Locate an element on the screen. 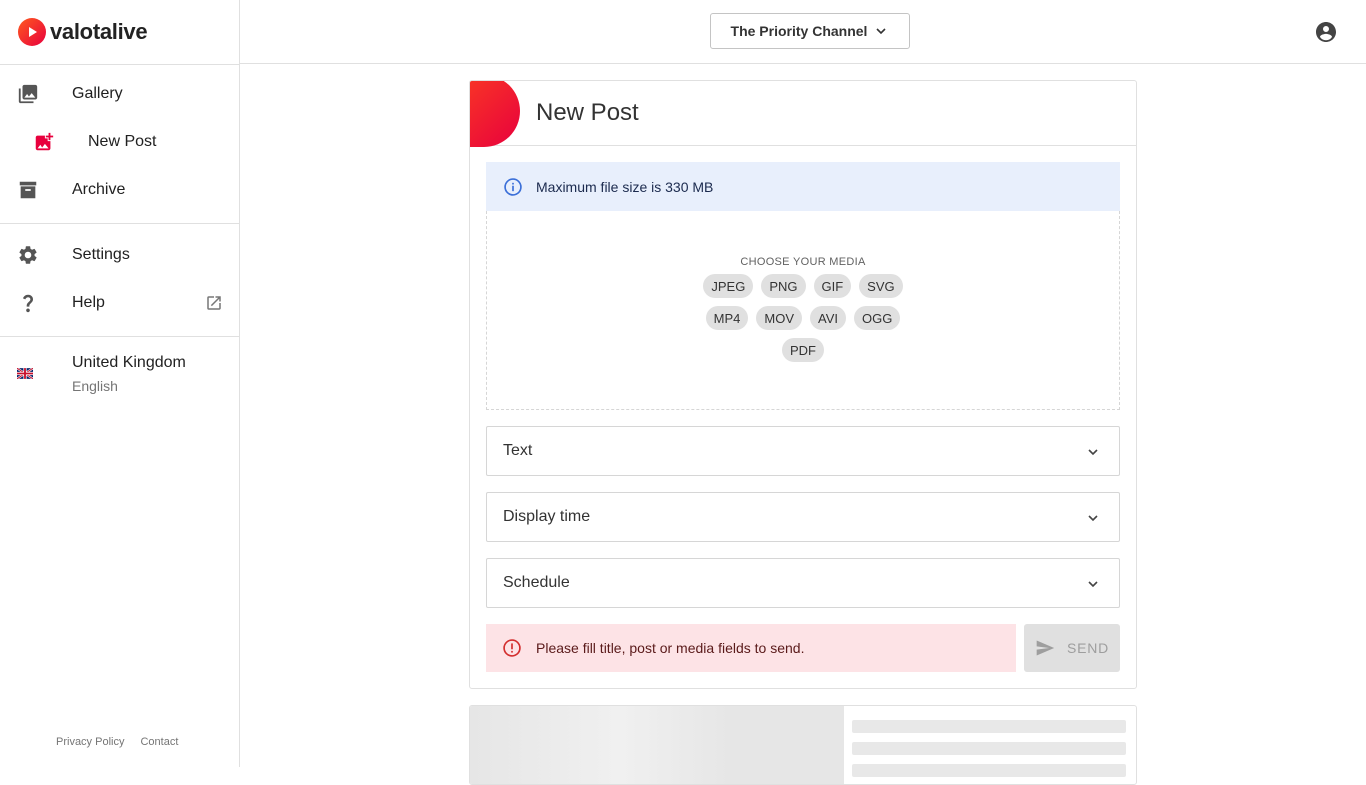 The height and width of the screenshot is (785, 1366). sidebar-item-label: Archive is located at coordinates (99, 189).